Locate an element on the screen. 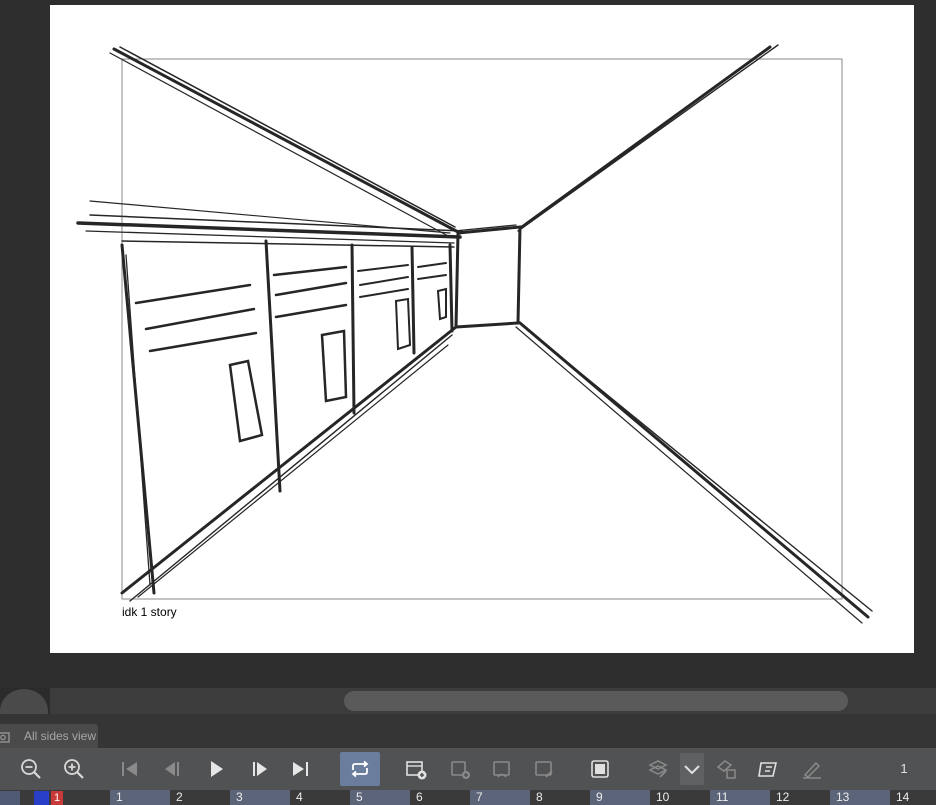  timeline-ruler: 1 1 2 3 4 5 6 7 8 9 10 11 12 13 14 is located at coordinates (468, 797).